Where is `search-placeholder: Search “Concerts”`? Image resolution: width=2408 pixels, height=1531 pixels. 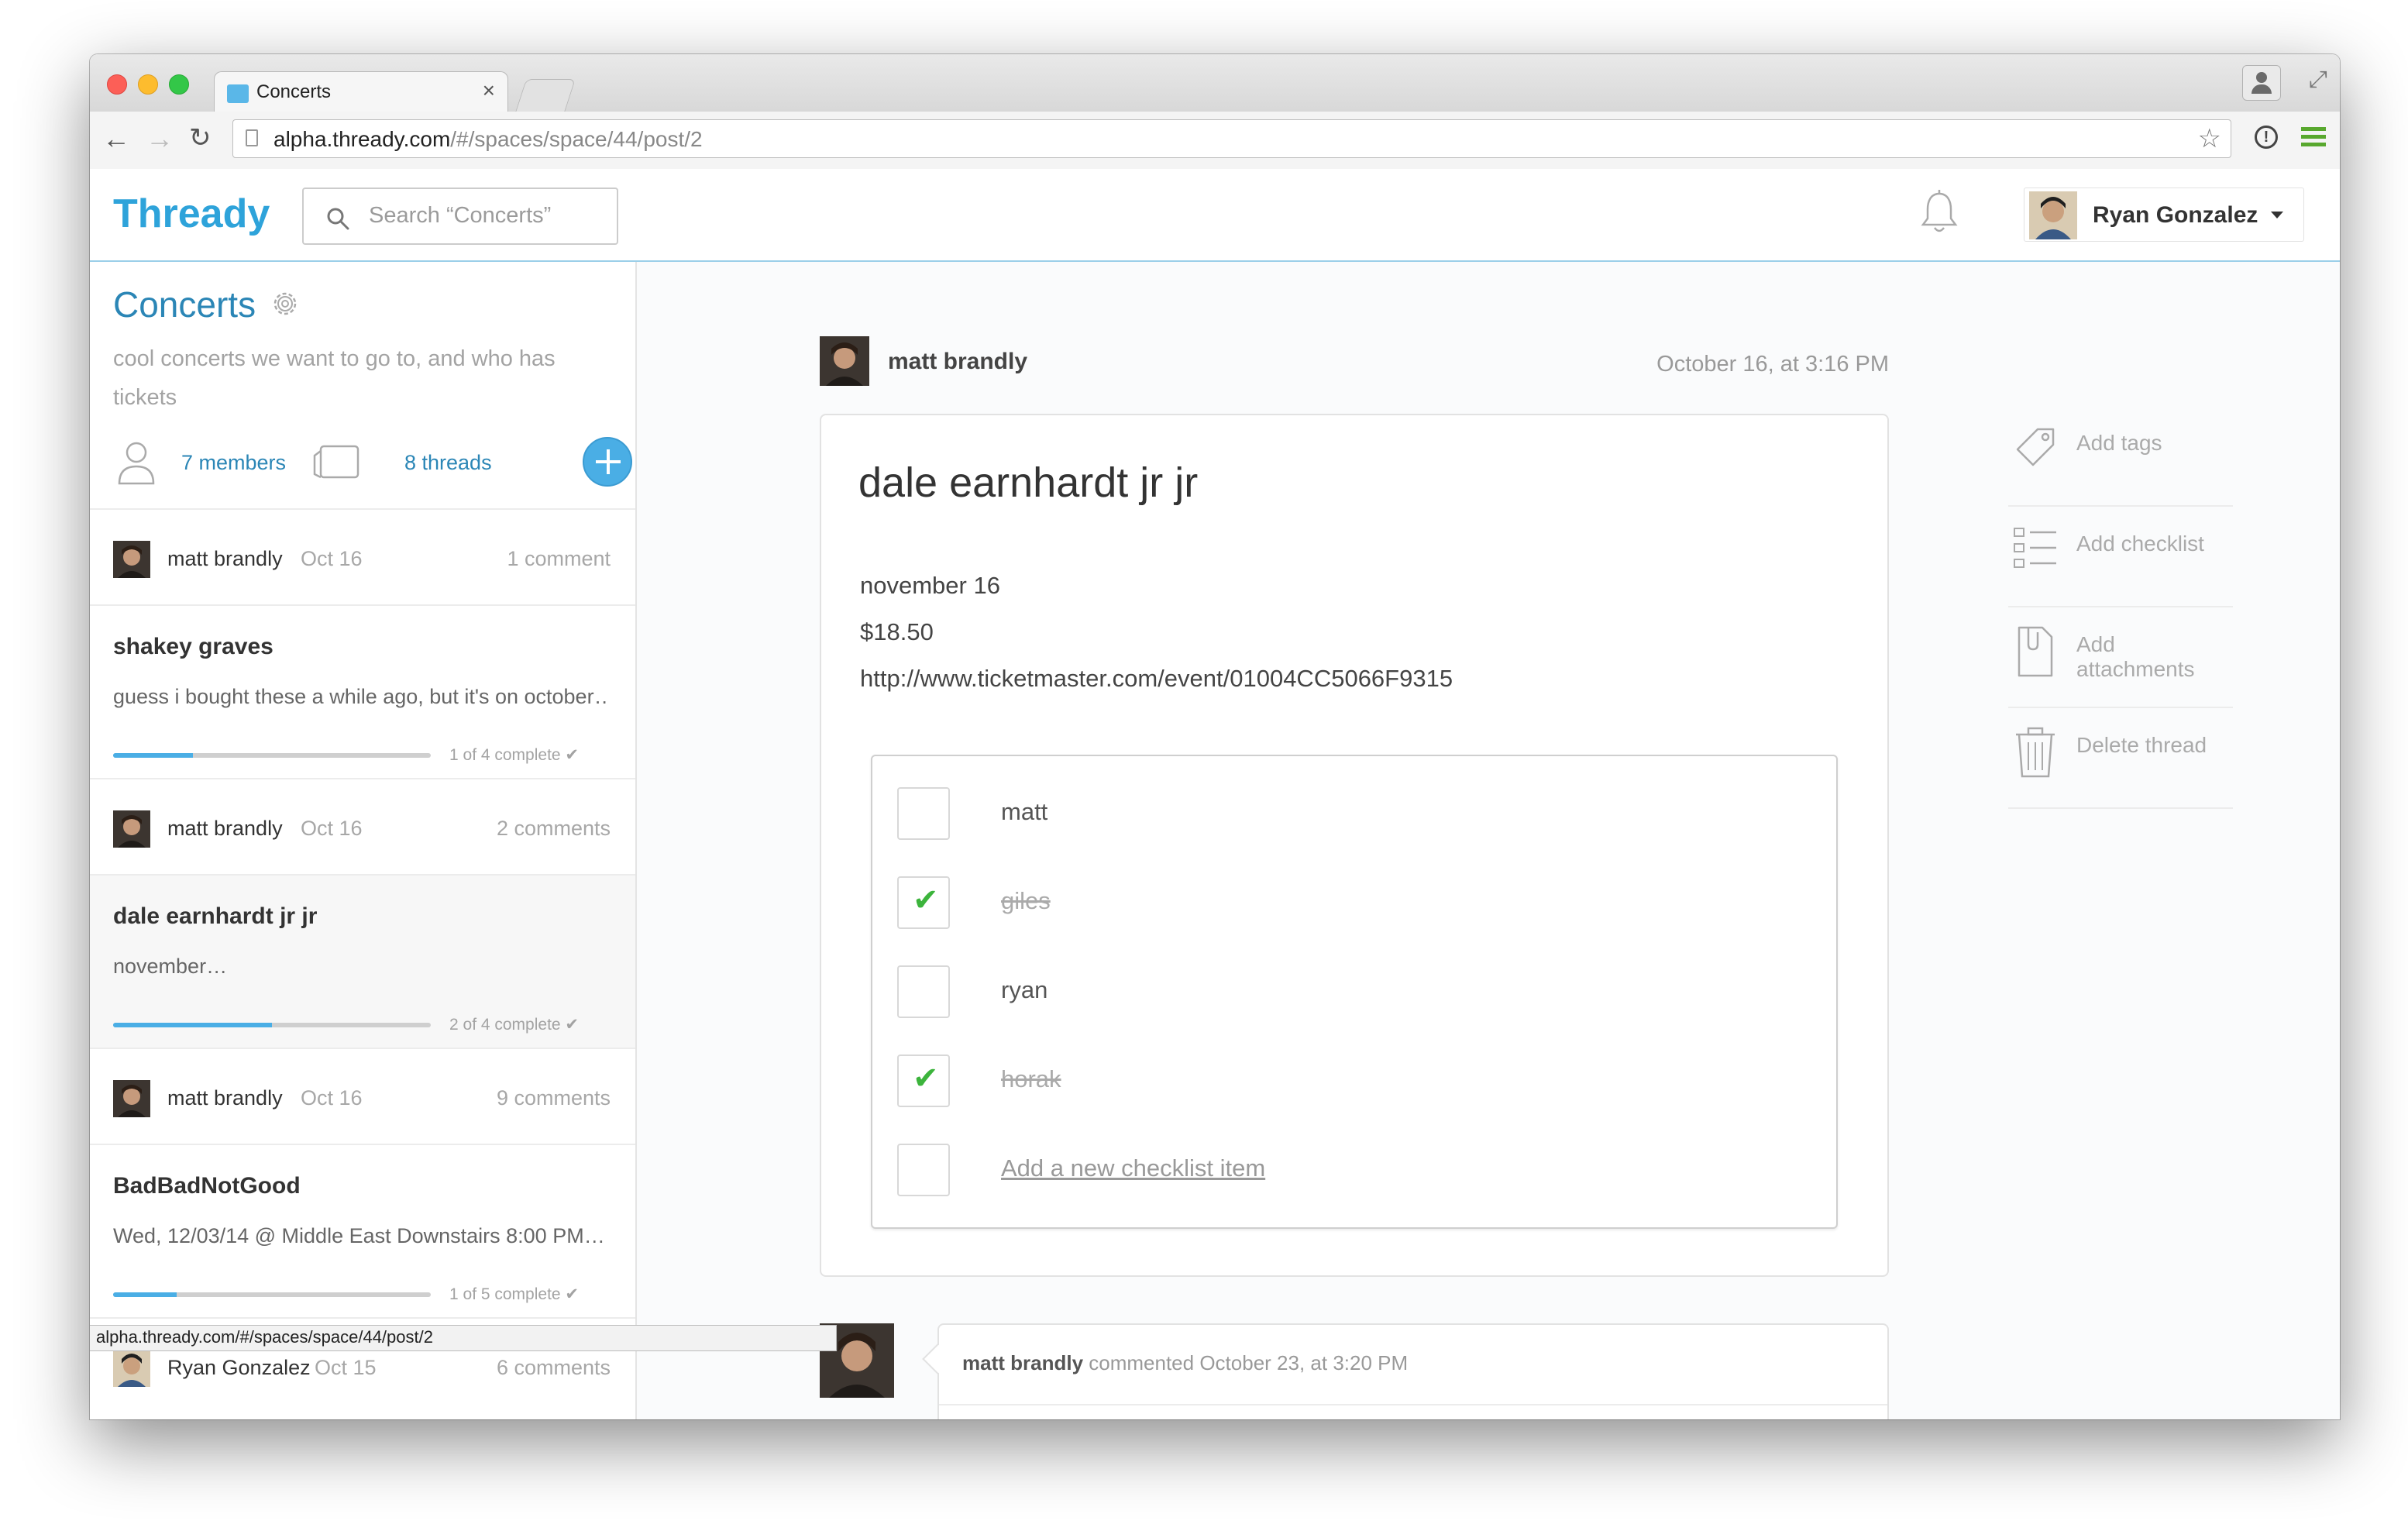 search-placeholder: Search “Concerts” is located at coordinates (461, 215).